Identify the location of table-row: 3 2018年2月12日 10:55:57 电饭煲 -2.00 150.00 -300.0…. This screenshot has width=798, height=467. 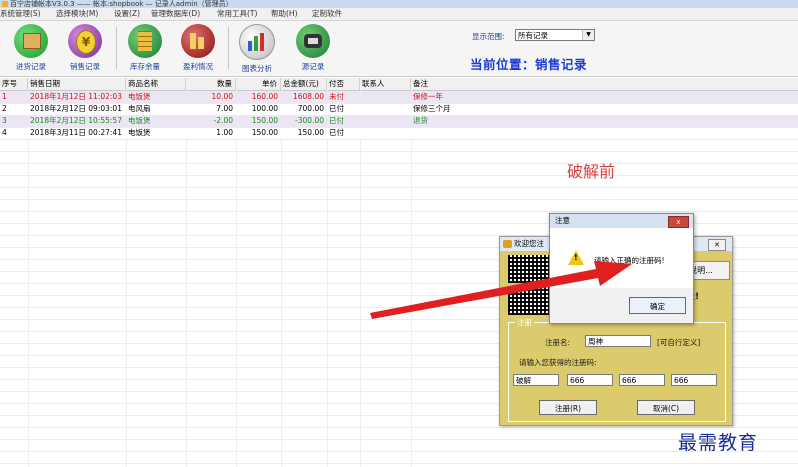
(399, 121).